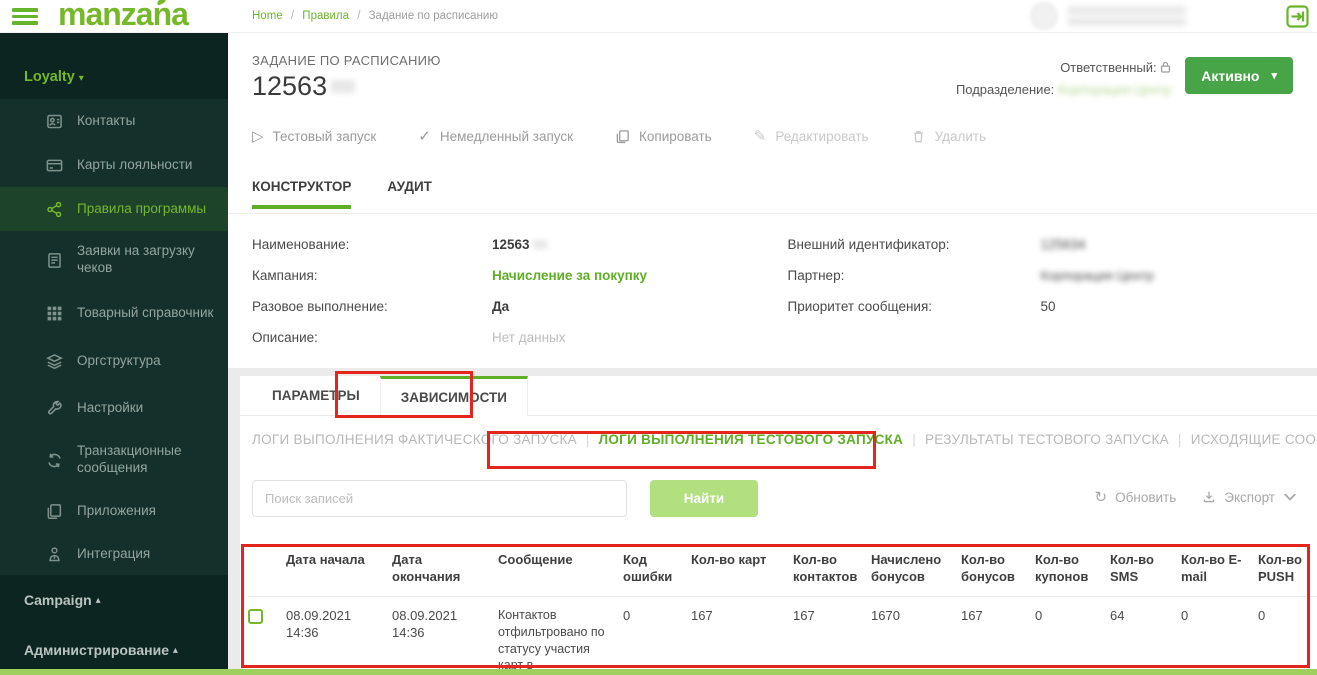 Image resolution: width=1317 pixels, height=675 pixels. Describe the element at coordinates (290, 86) in the screenshot. I see `page-title-text: 12563` at that location.